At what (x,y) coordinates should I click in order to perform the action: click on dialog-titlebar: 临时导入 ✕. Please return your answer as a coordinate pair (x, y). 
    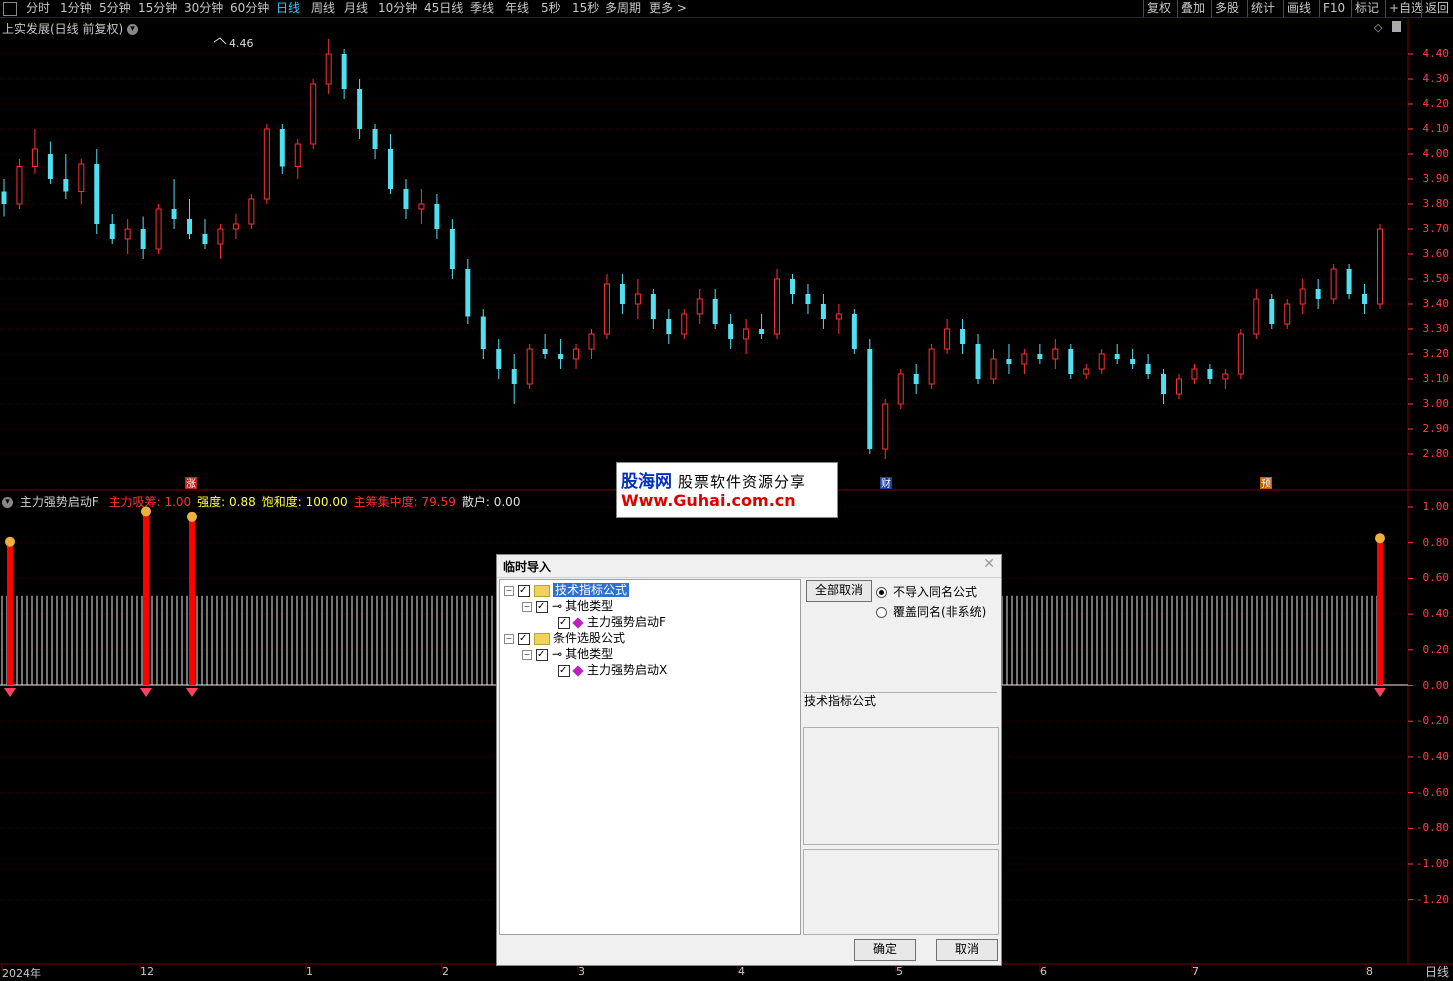
    Looking at the image, I should click on (749, 566).